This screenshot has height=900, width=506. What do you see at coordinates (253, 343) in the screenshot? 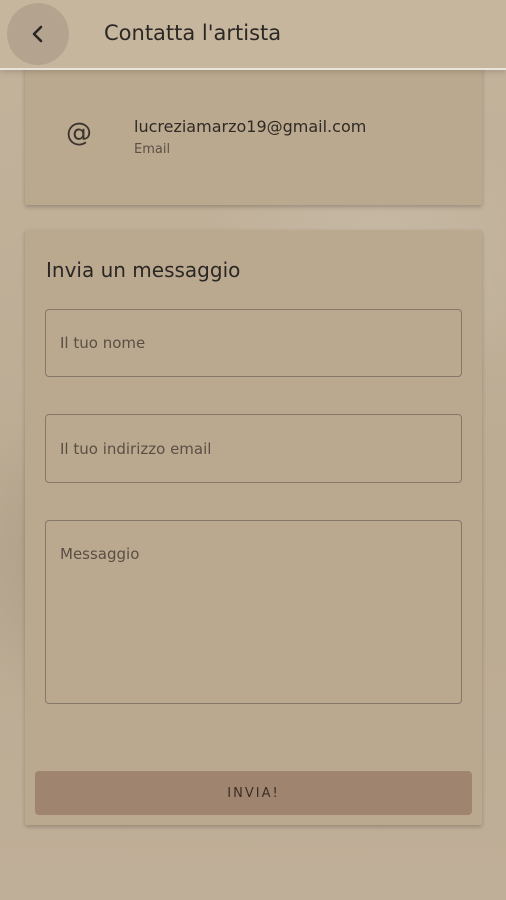
I see `name-input` at bounding box center [253, 343].